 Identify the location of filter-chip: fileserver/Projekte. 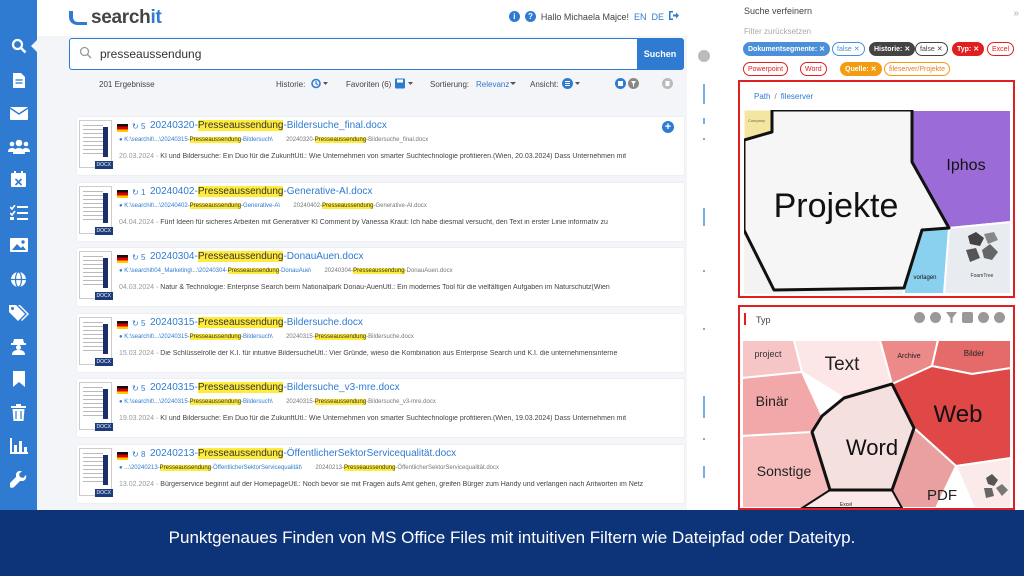
(917, 69).